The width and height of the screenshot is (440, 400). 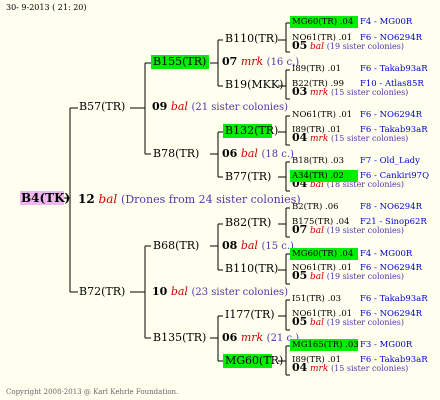 What do you see at coordinates (316, 69) in the screenshot?
I see `g4-name-2: I89(TR) .01` at bounding box center [316, 69].